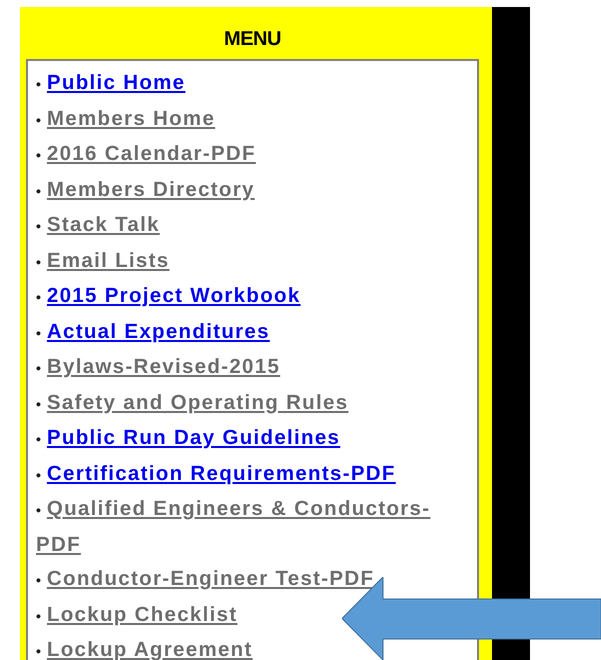 The height and width of the screenshot is (660, 601). I want to click on menu-link: • Stack Talk, so click(98, 226).